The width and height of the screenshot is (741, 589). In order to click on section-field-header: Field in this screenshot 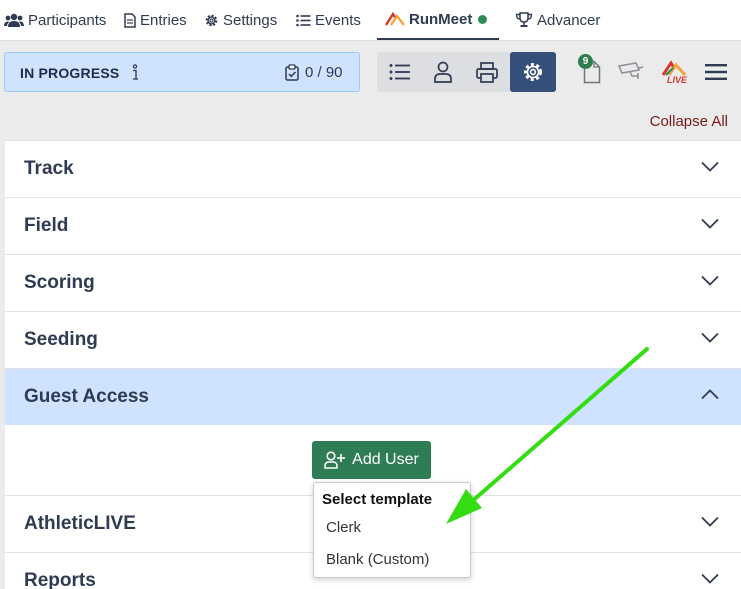, I will do `click(373, 226)`.